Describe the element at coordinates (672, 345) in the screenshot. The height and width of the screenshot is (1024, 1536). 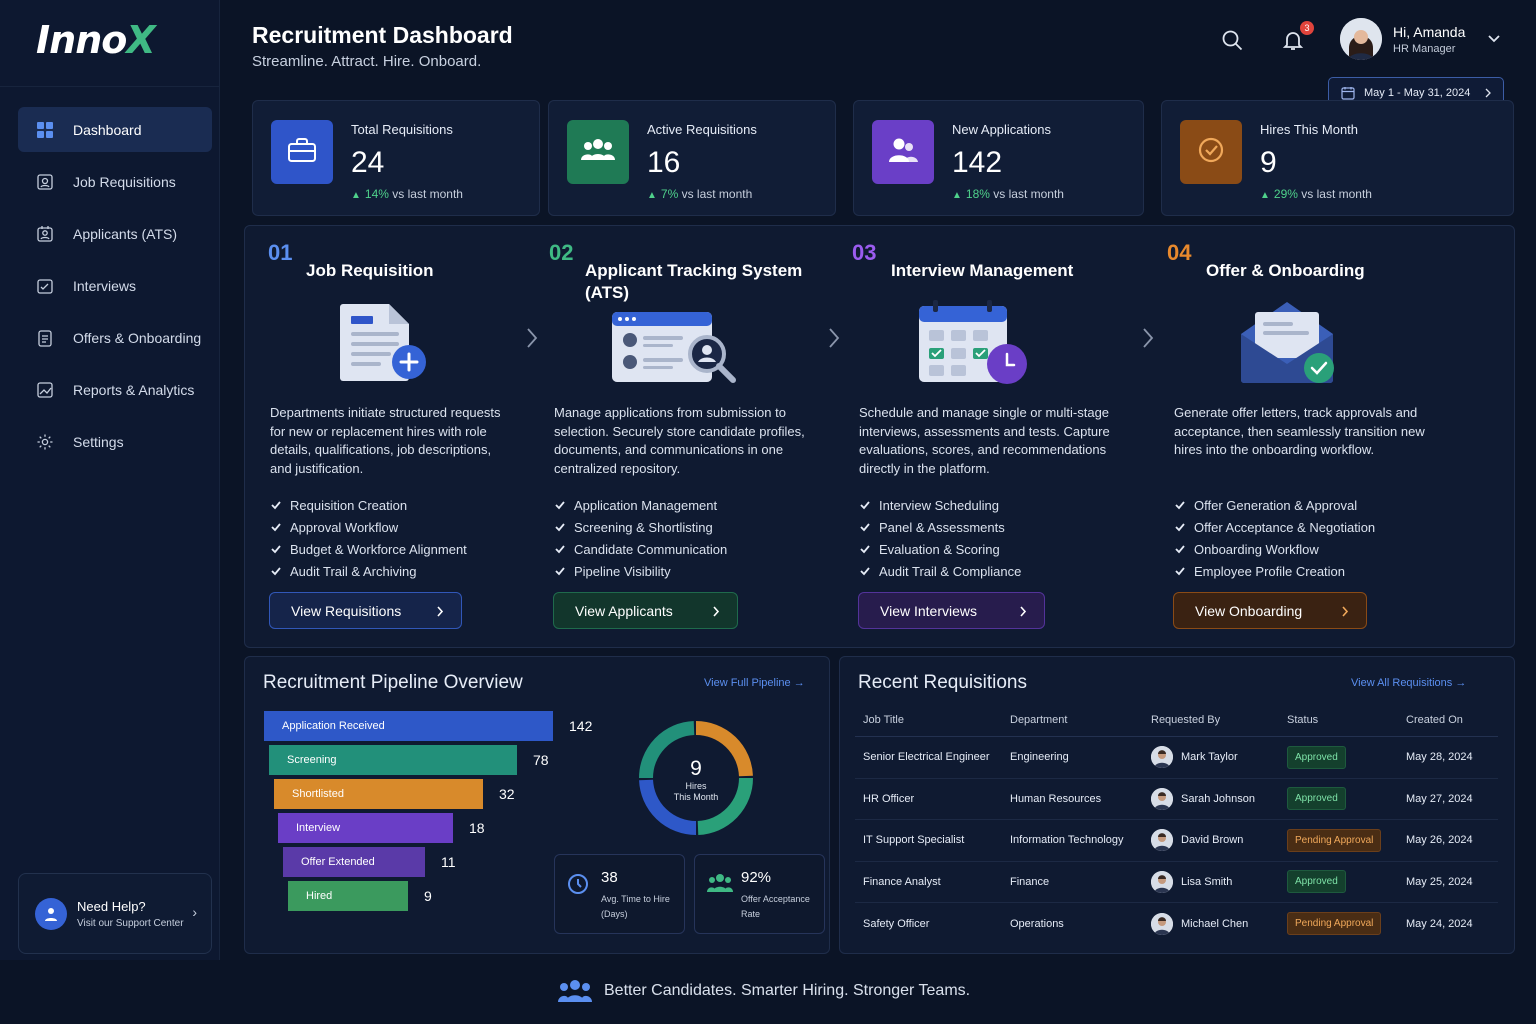
I see `applicant-search-icon` at that location.